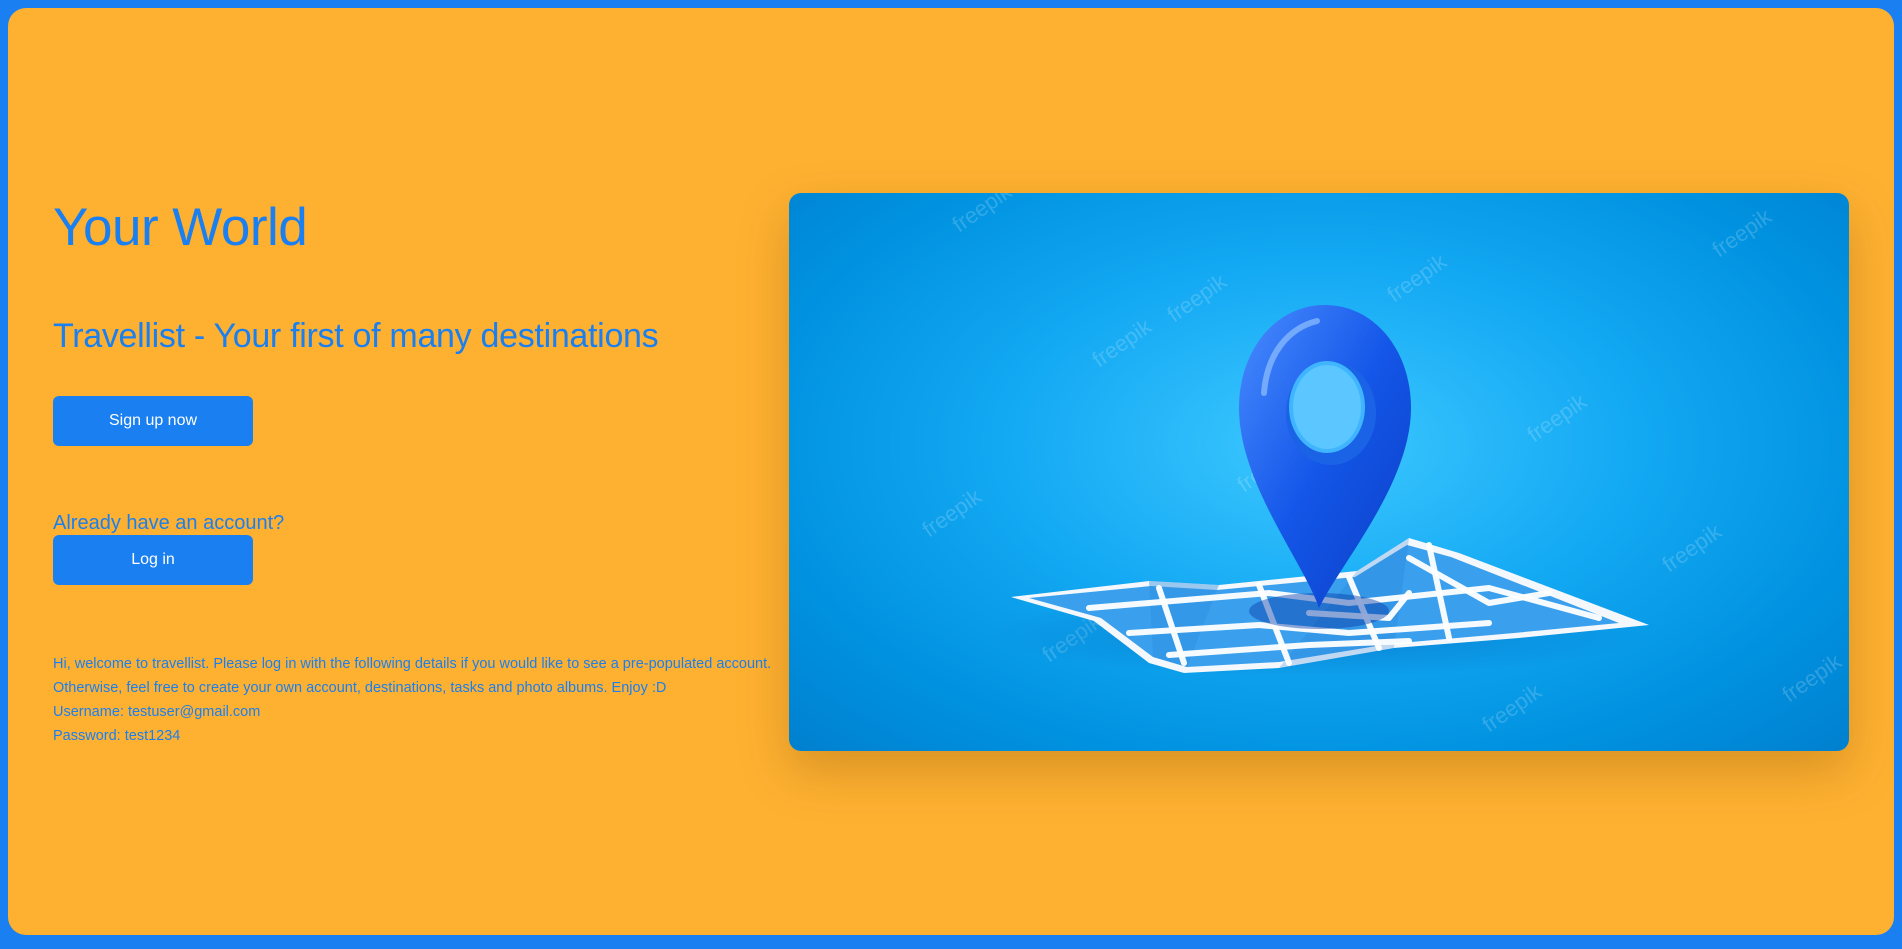  What do you see at coordinates (117, 736) in the screenshot?
I see `demo-password: Password: test1234` at bounding box center [117, 736].